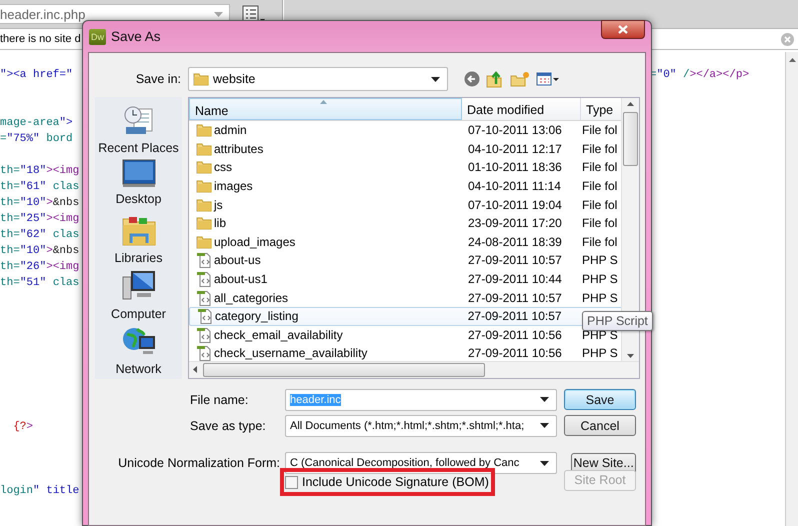 The width and height of the screenshot is (798, 526). What do you see at coordinates (406, 149) in the screenshot?
I see `file-row: attributes 04-10-2011 12:17 File fol` at bounding box center [406, 149].